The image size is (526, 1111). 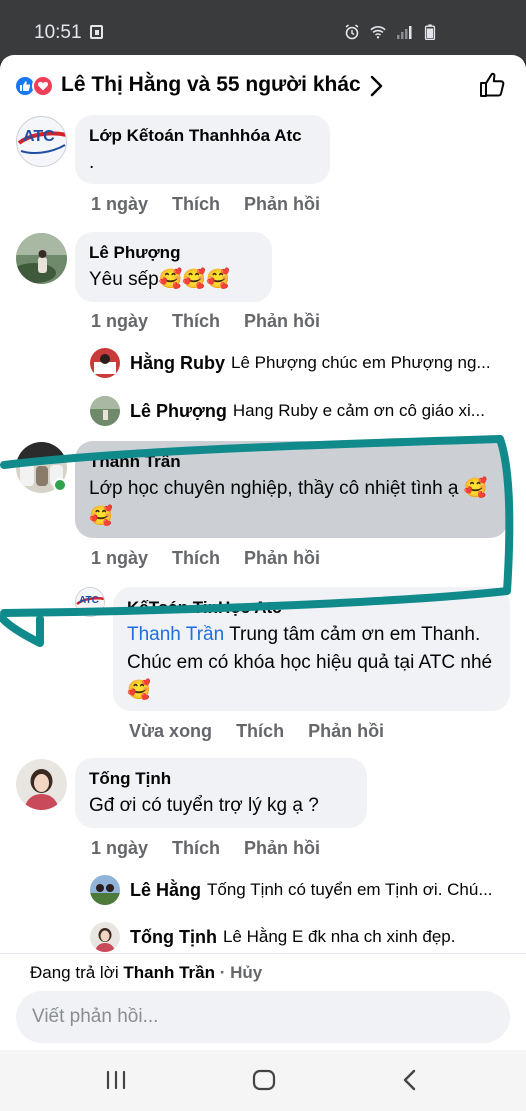 I want to click on comment-text: ., so click(x=92, y=162).